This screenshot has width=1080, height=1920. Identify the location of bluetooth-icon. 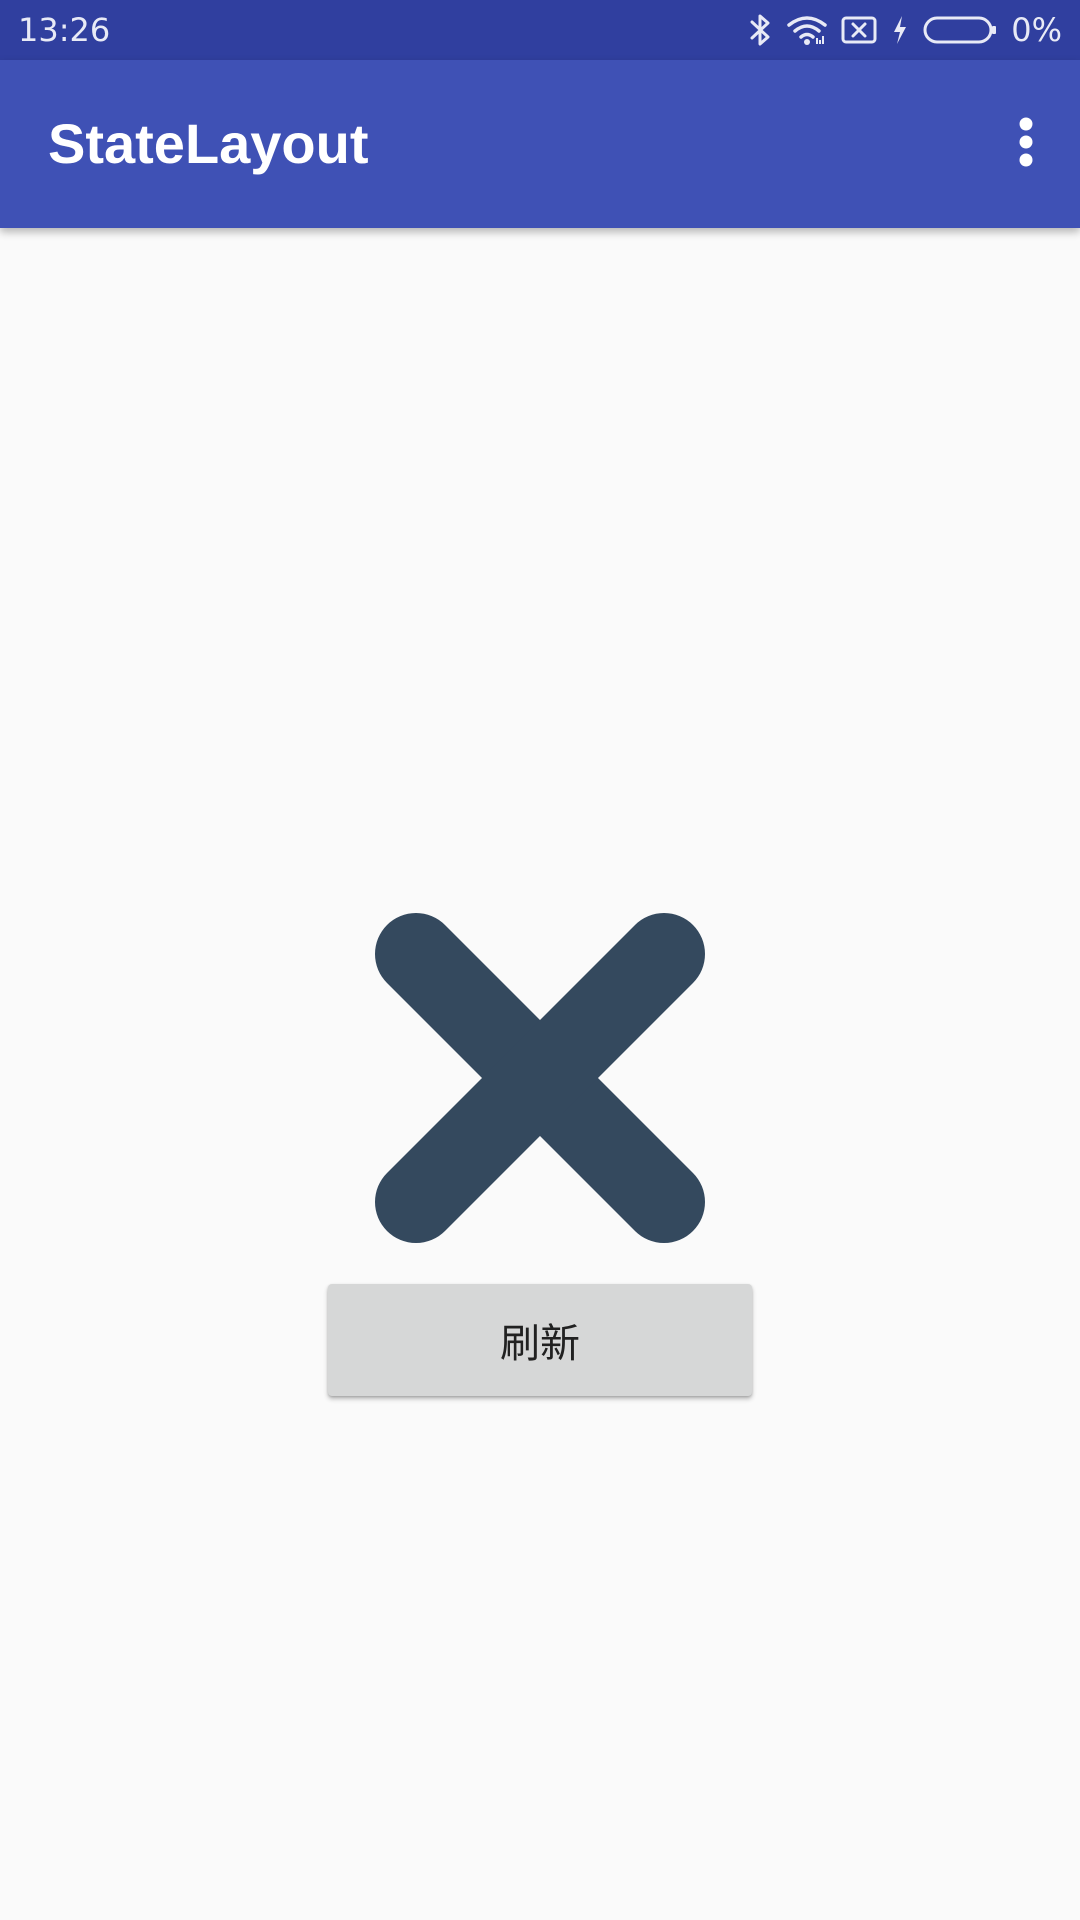
(761, 30).